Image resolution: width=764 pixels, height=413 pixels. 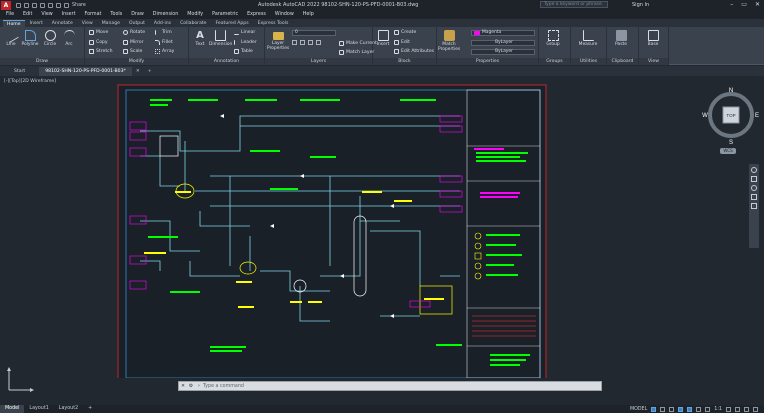 I want to click on fullscreen-icon, so click(x=746, y=409).